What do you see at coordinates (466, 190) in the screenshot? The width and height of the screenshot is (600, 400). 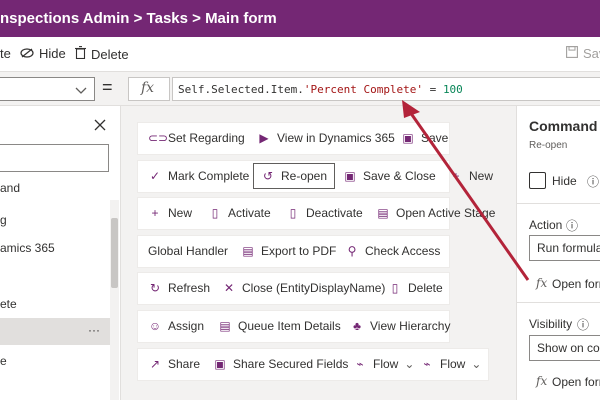 I see `annotation-arrow` at bounding box center [466, 190].